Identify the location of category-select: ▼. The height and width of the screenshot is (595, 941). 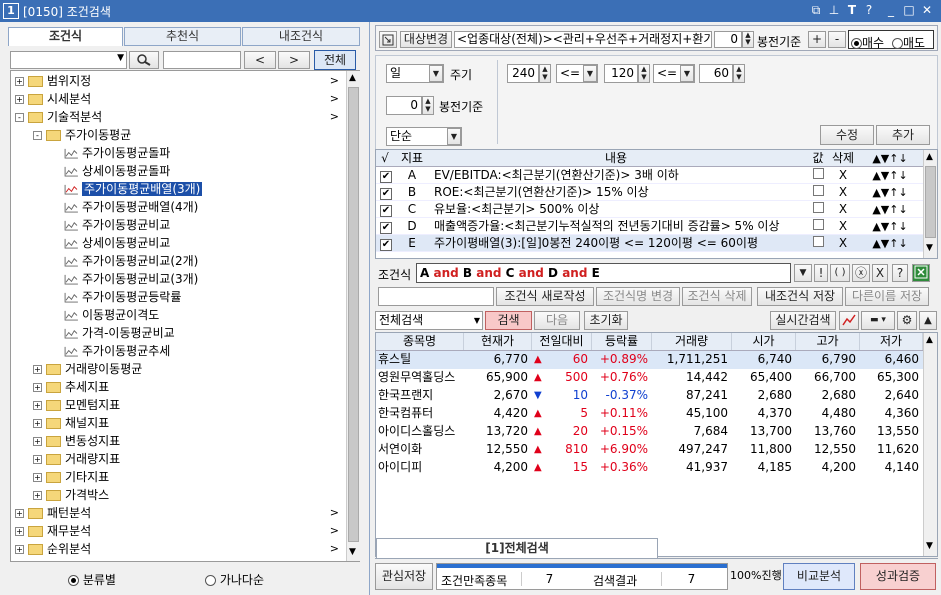
(68, 60).